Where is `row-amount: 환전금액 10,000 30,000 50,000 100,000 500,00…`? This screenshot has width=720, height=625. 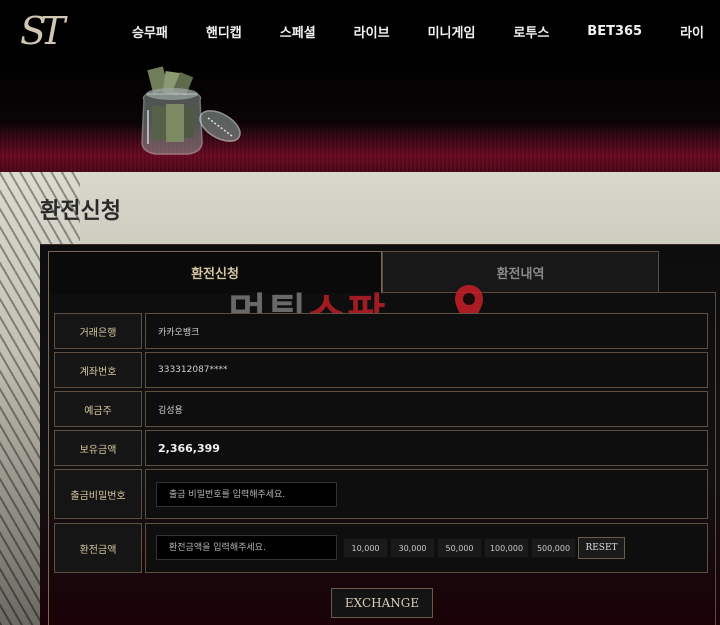 row-amount: 환전금액 10,000 30,000 50,000 100,000 500,00… is located at coordinates (381, 548).